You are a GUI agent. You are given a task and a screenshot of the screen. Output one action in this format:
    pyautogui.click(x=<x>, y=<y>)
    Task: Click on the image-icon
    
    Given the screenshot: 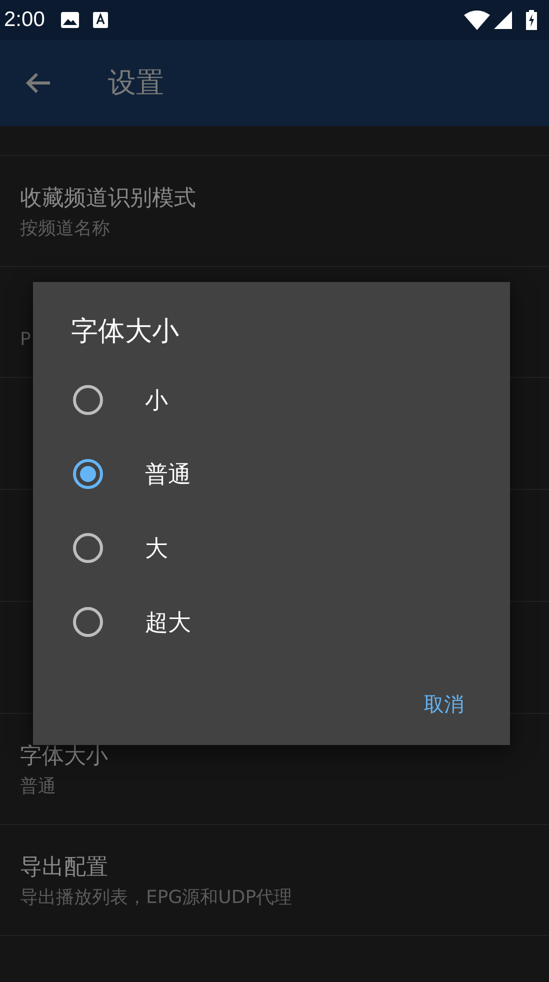 What is the action you would take?
    pyautogui.click(x=69, y=20)
    